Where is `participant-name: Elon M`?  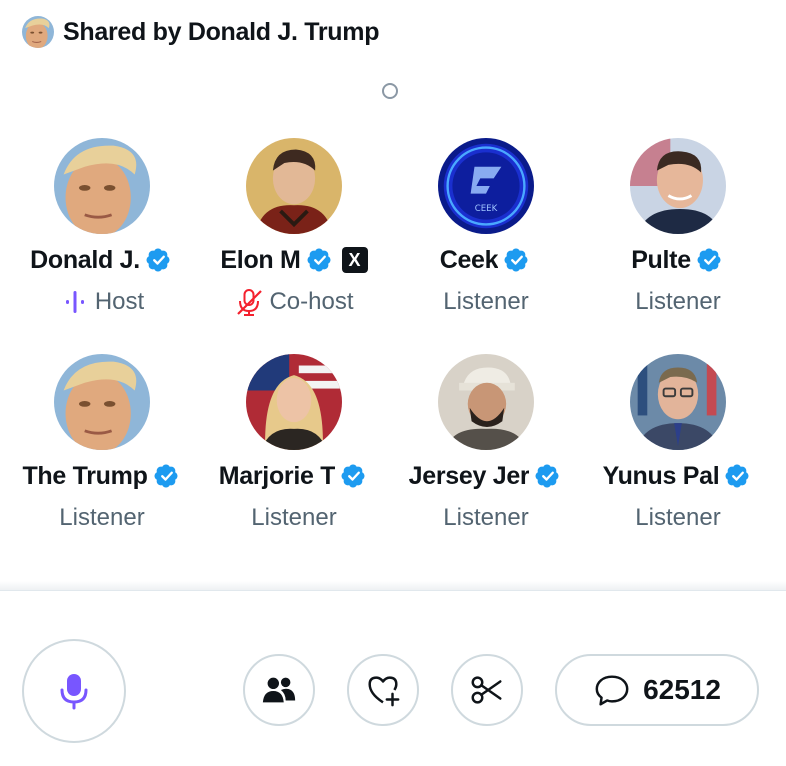 participant-name: Elon M is located at coordinates (260, 259).